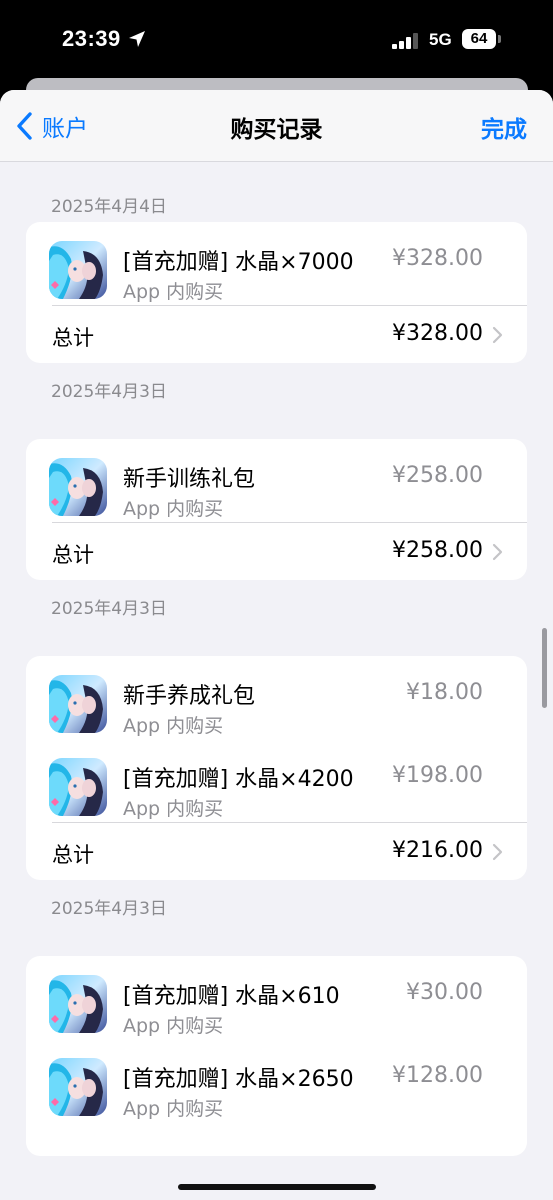 The height and width of the screenshot is (1200, 553). I want to click on item-name: [首充加赠] 水晶×610, so click(231, 996).